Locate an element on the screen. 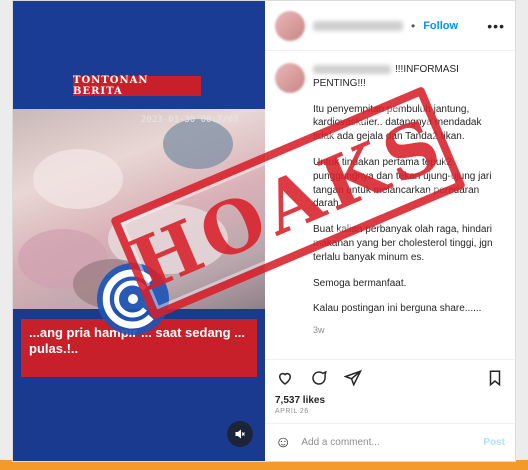 The width and height of the screenshot is (528, 470). more-horizontal-icon: ••• is located at coordinates (496, 26).